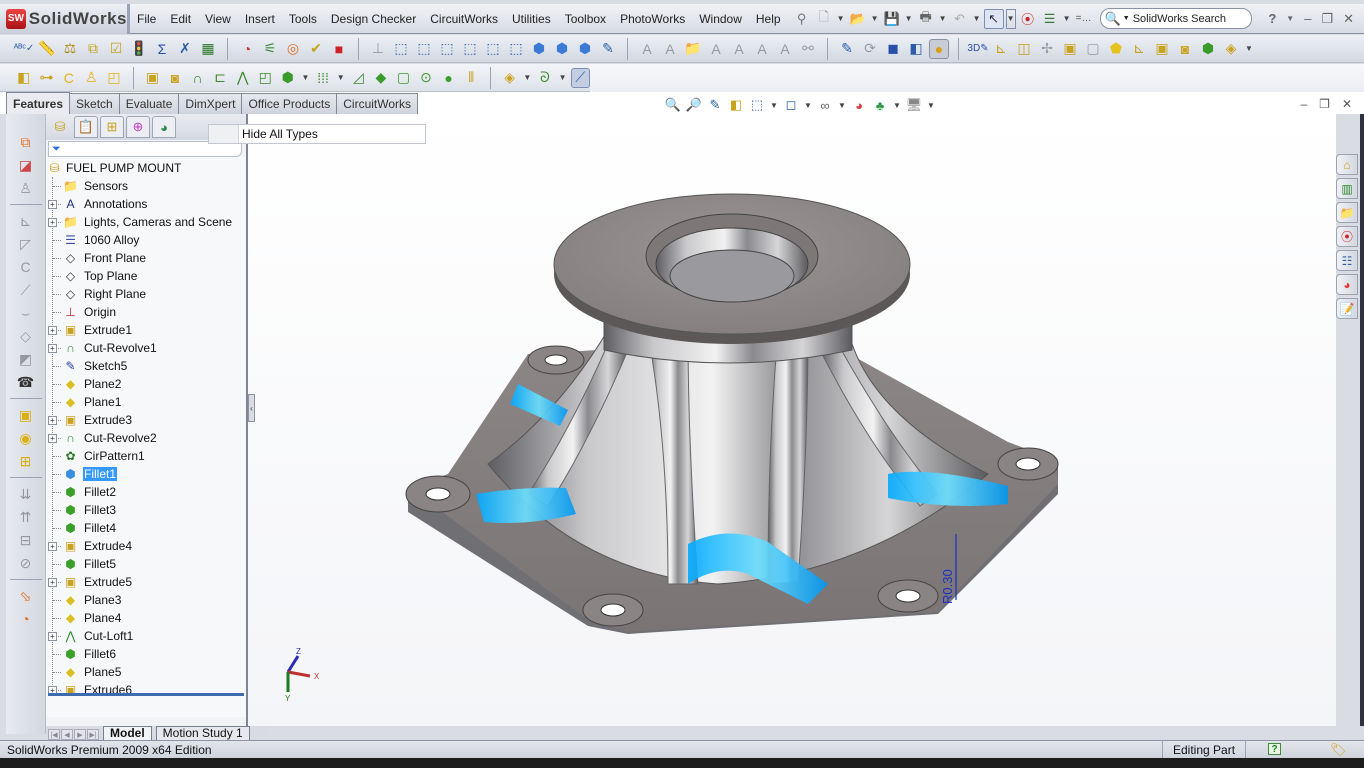 This screenshot has height=768, width=1364. I want to click on restore-button: ❐, so click(1327, 19).